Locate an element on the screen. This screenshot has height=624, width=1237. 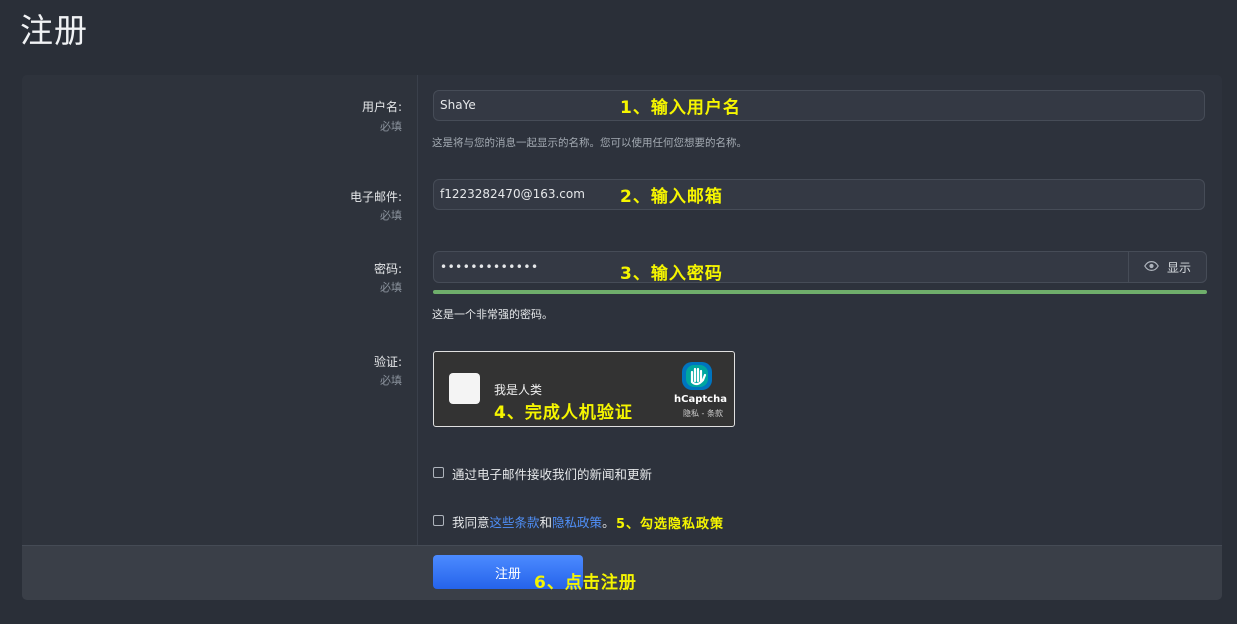
privacy-policy-link: 隐私政策 is located at coordinates (577, 522).